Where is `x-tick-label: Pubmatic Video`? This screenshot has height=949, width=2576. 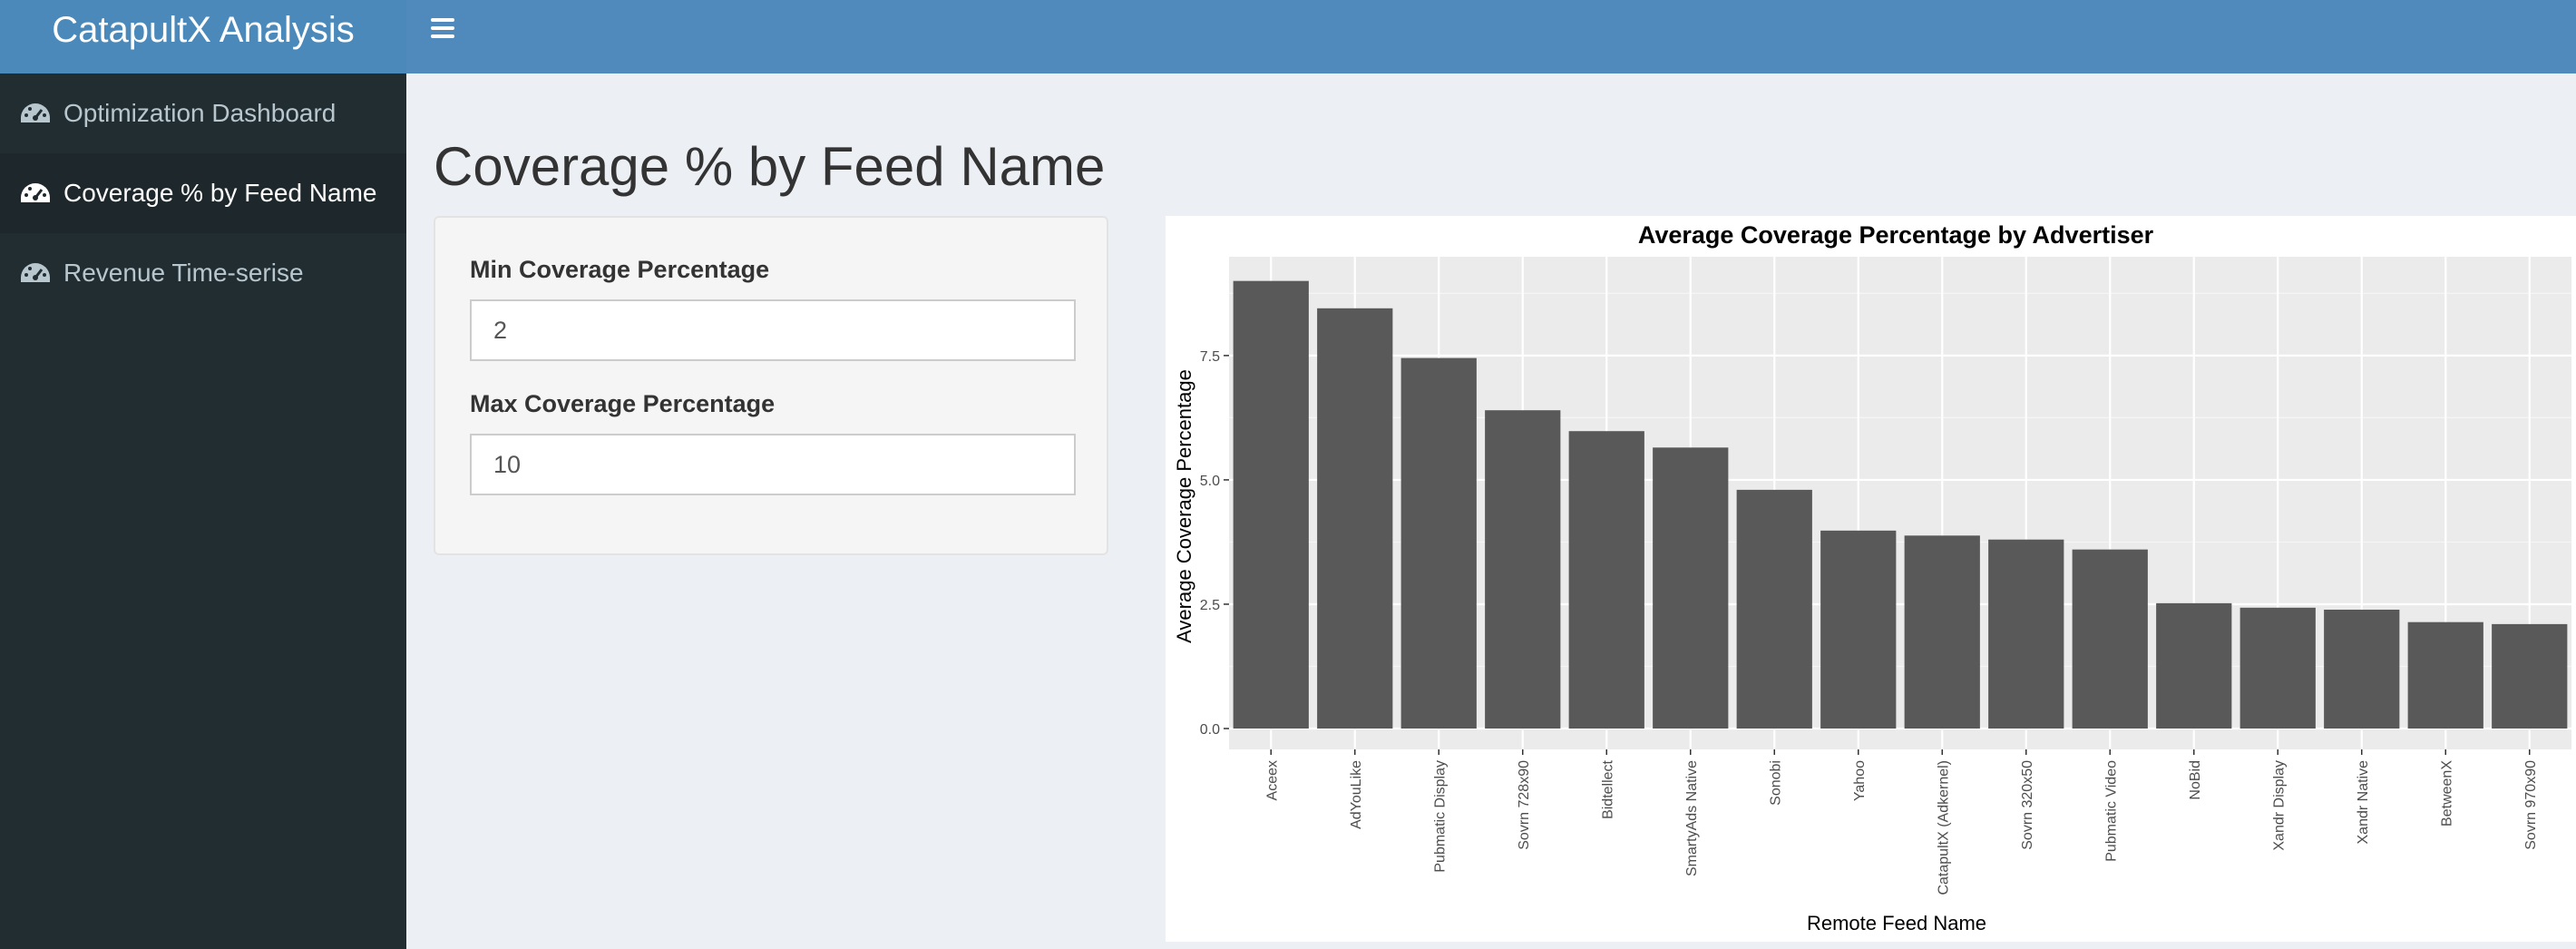 x-tick-label: Pubmatic Video is located at coordinates (2111, 811).